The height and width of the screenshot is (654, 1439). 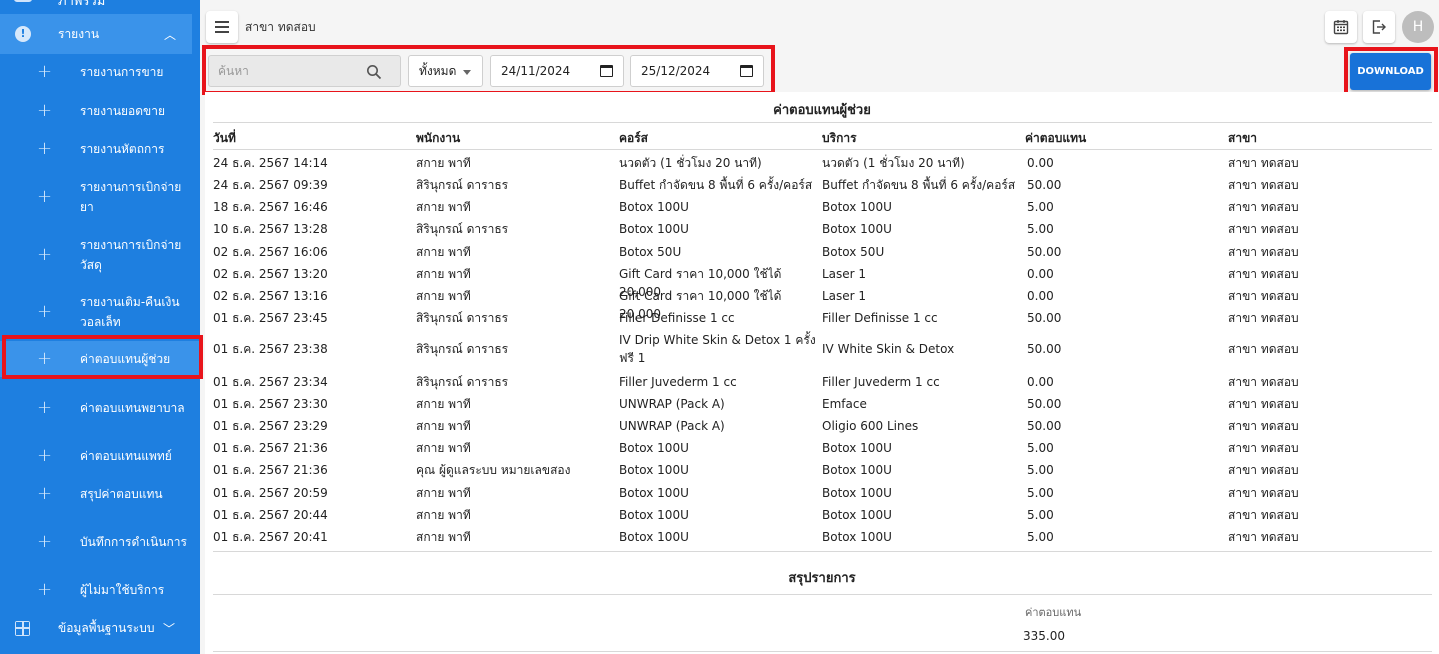 What do you see at coordinates (844, 404) in the screenshot?
I see `service-cell: Emface` at bounding box center [844, 404].